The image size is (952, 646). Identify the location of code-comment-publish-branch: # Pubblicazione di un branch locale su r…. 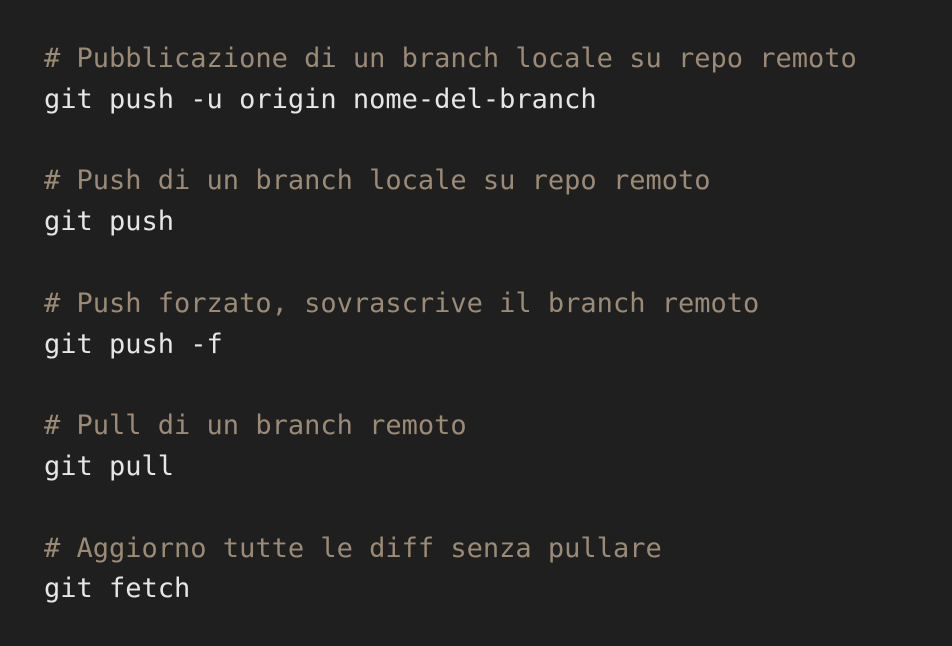
(450, 58).